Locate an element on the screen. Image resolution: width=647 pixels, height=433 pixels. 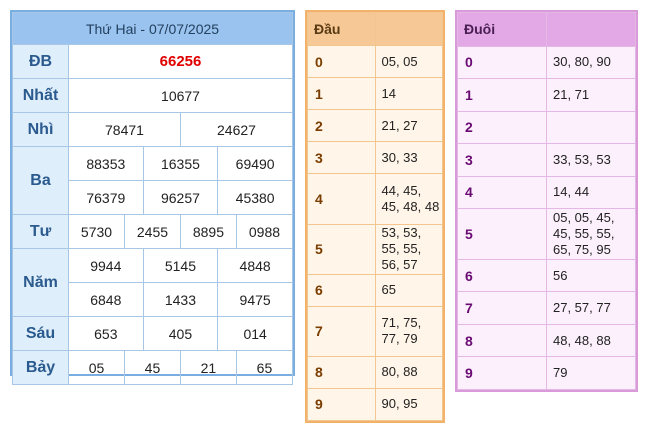
fourth-prize-number: 8895 is located at coordinates (208, 231).